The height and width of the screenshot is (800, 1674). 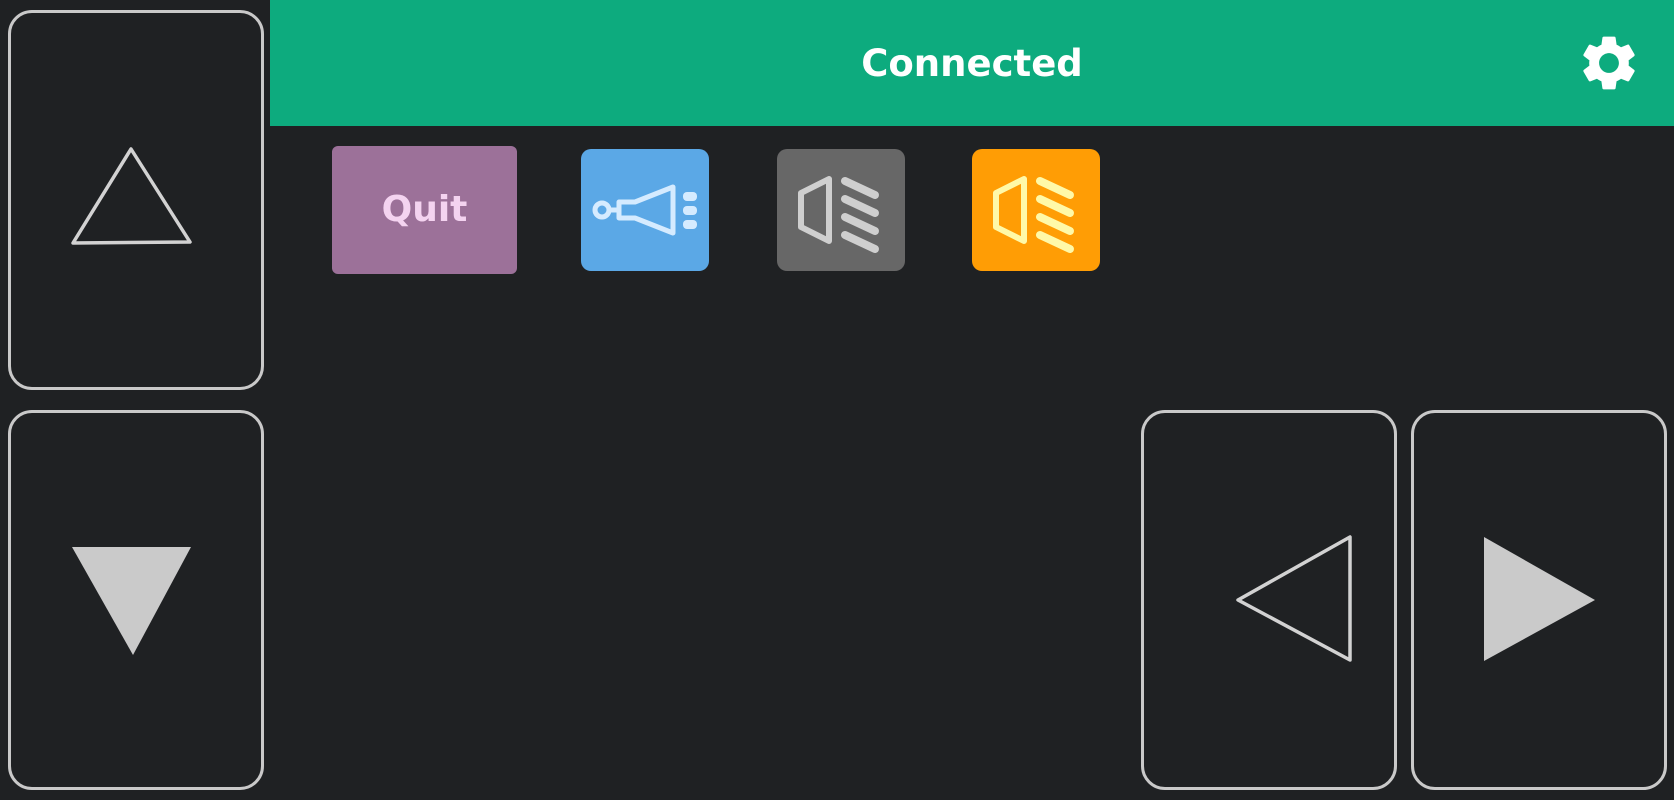 I want to click on gear-icon, so click(x=1609, y=63).